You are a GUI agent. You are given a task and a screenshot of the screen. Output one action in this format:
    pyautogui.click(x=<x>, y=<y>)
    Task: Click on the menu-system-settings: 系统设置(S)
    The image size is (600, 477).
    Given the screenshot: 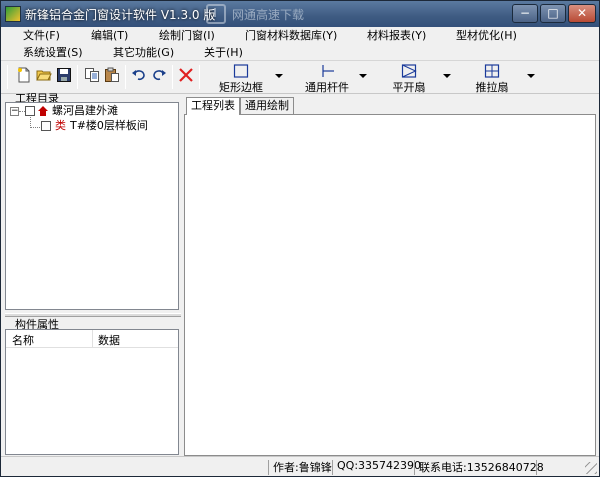 What is the action you would take?
    pyautogui.click(x=53, y=52)
    